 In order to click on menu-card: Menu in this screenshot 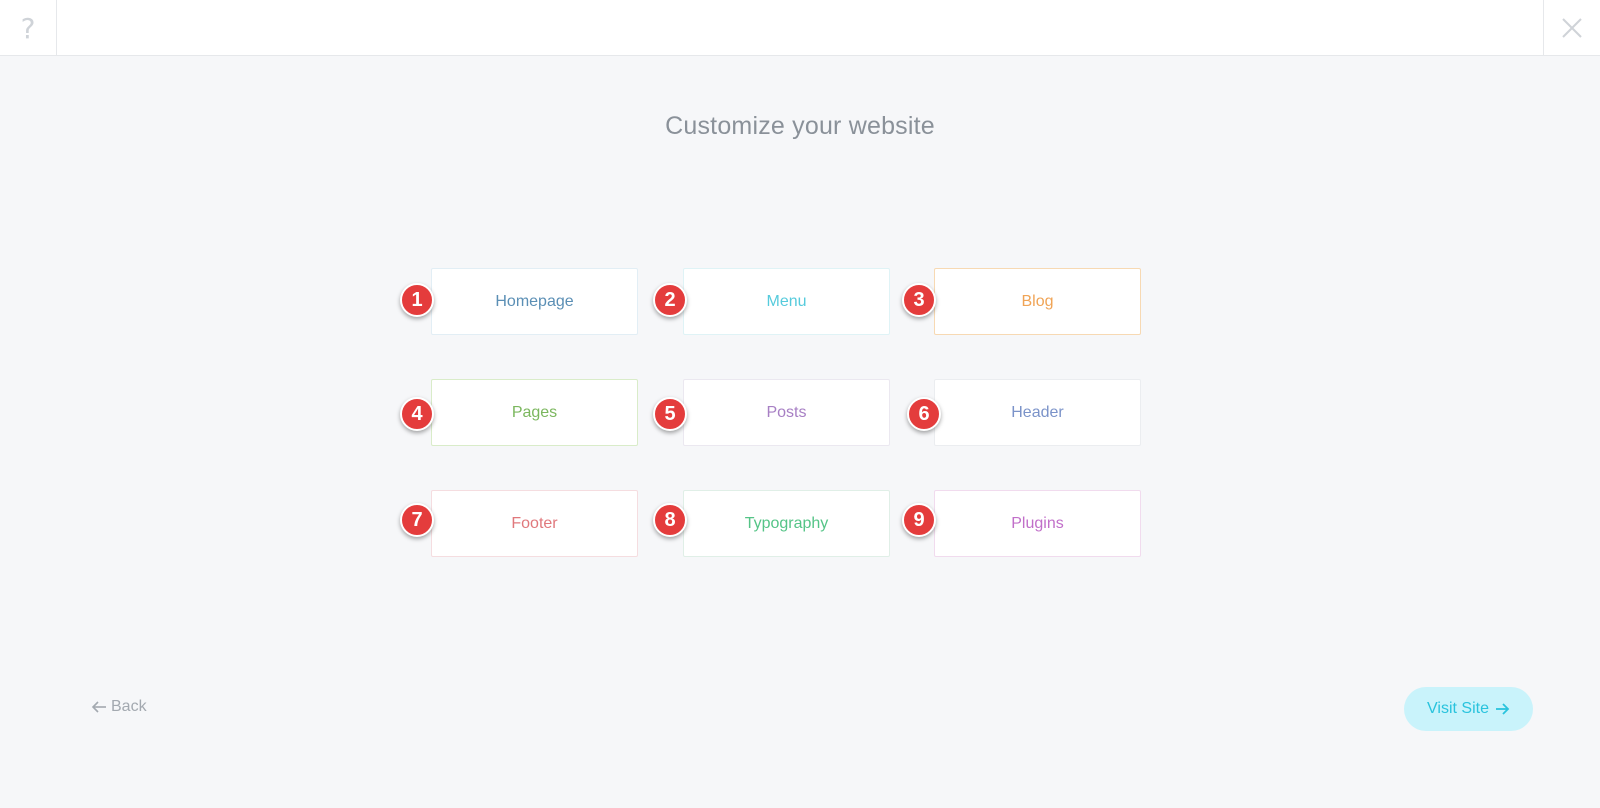, I will do `click(786, 301)`.